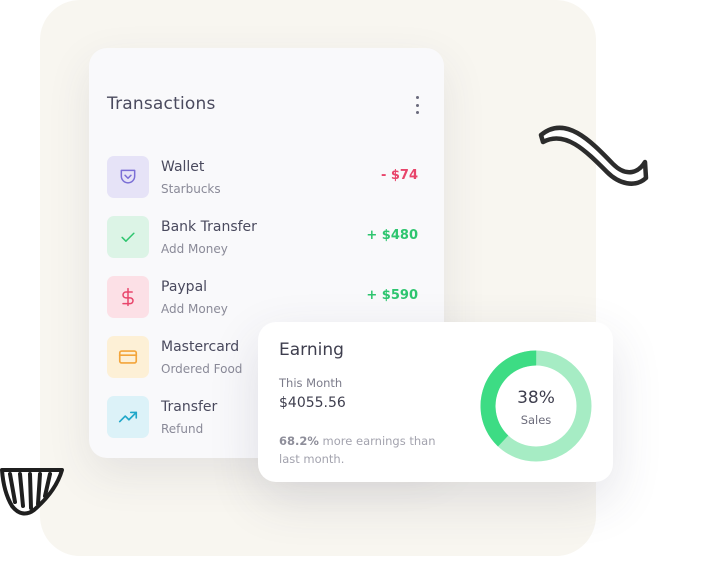 Image resolution: width=721 pixels, height=584 pixels. Describe the element at coordinates (265, 298) in the screenshot. I see `transaction-row-paypal: Paypal Add Money + $590` at that location.